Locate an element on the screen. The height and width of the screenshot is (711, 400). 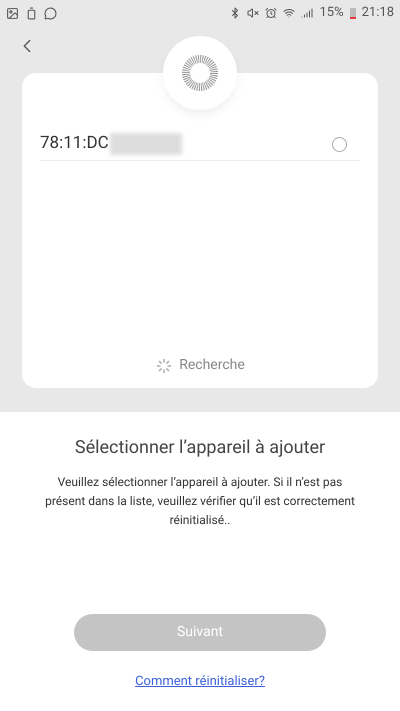
radio-button is located at coordinates (339, 144).